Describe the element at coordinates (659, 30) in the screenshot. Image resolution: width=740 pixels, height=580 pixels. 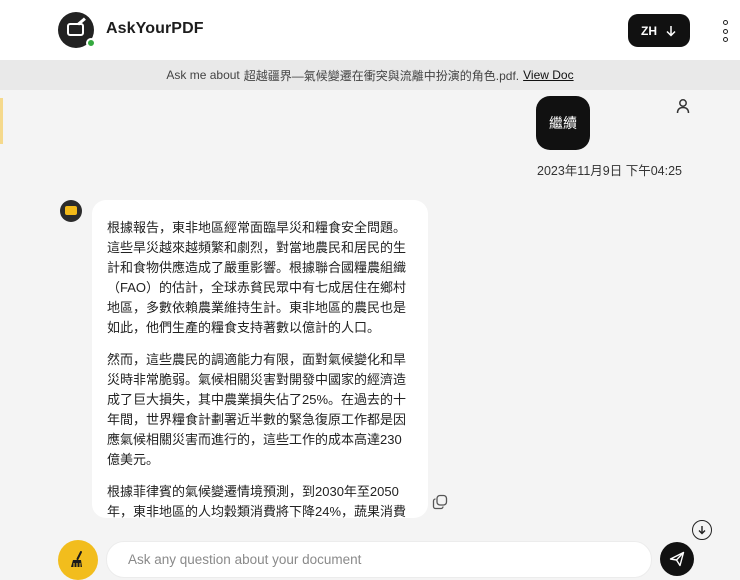
I see `language-button: ZH` at that location.